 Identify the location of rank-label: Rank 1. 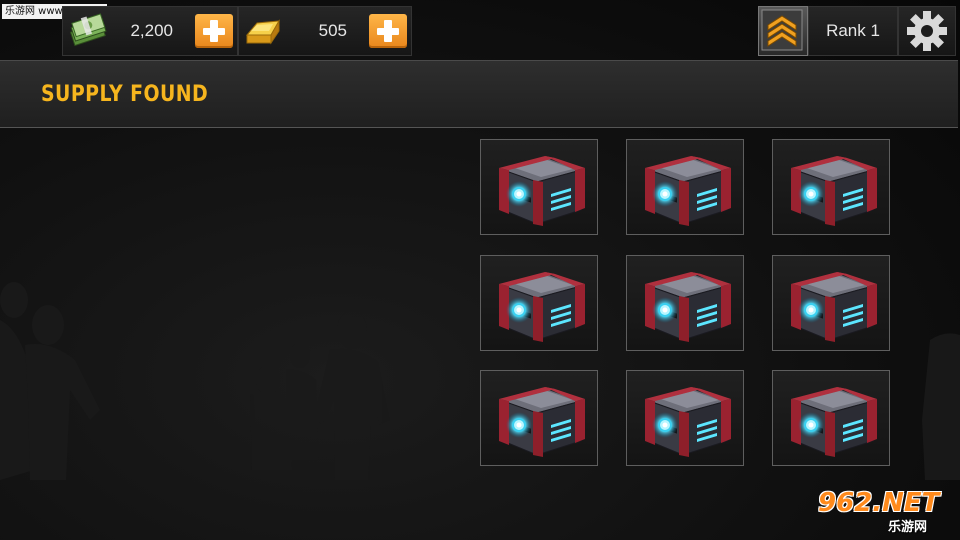
(853, 30).